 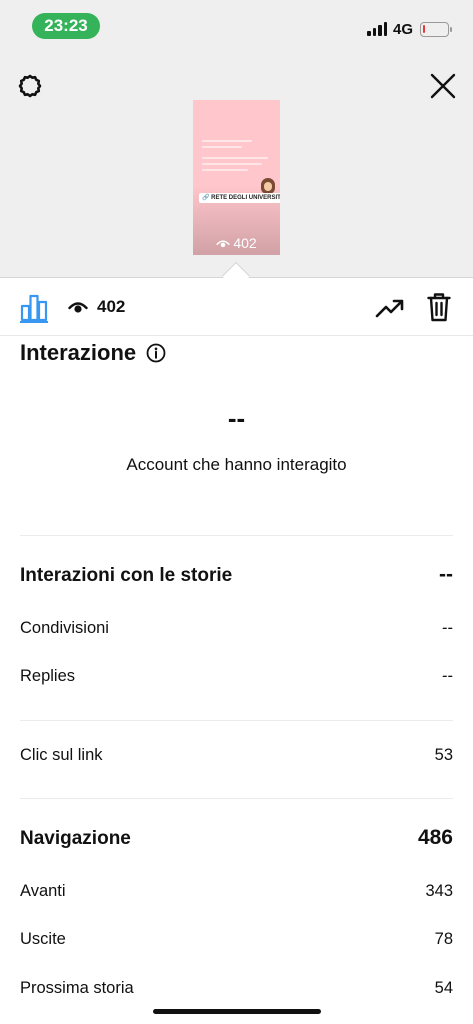 I want to click on insights-toolbar: 402, so click(x=236, y=307).